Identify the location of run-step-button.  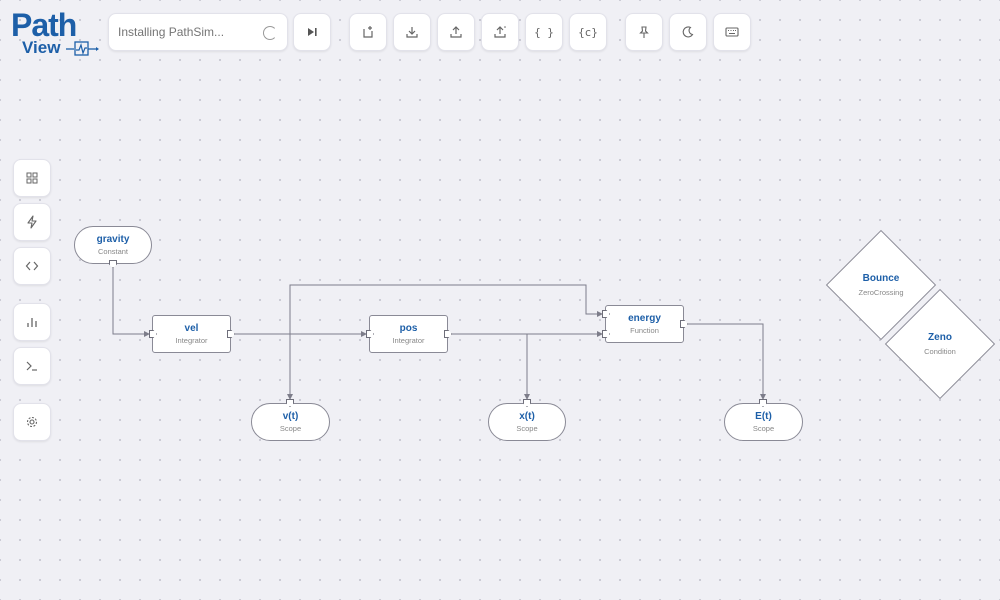
(312, 32).